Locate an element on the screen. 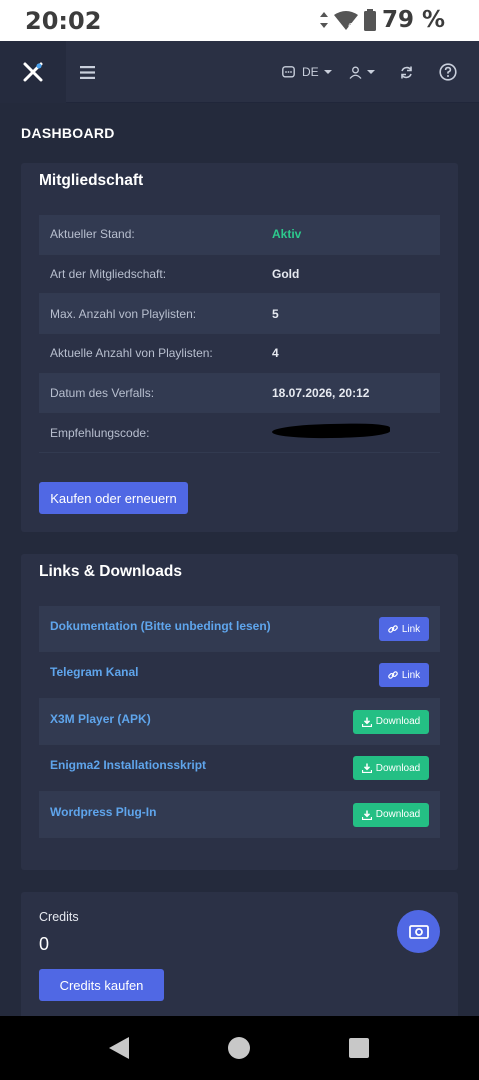 This screenshot has height=1080, width=479. buy-credits-button: Credits kaufen is located at coordinates (101, 985).